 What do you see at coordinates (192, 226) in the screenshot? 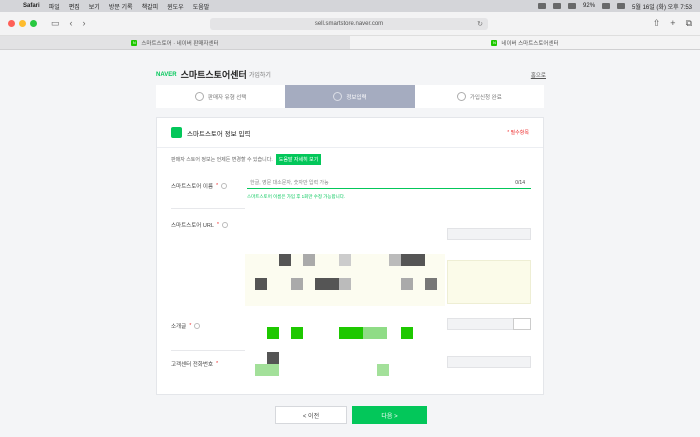
I see `label-text: 스마트스토어 URL` at bounding box center [192, 226].